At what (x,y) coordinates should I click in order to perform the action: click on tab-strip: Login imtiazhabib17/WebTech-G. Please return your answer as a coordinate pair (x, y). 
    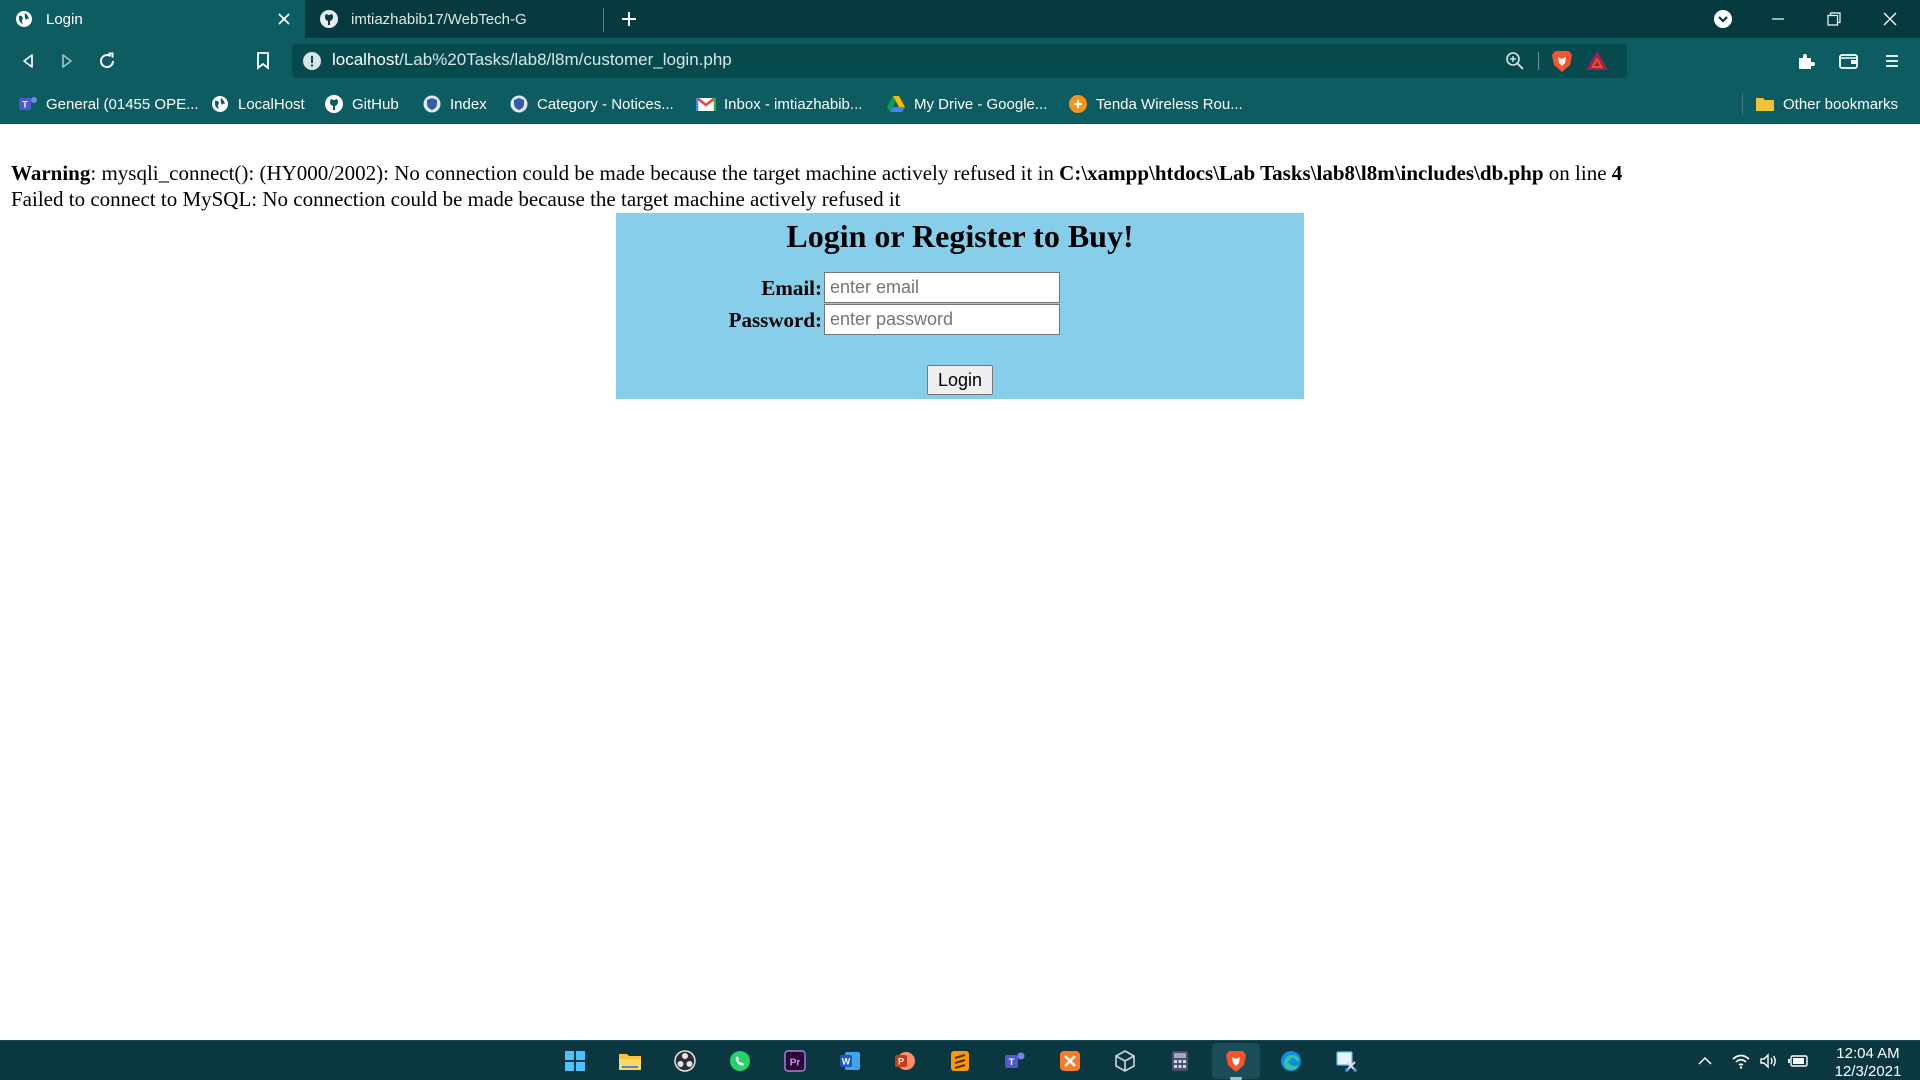
    Looking at the image, I should click on (960, 19).